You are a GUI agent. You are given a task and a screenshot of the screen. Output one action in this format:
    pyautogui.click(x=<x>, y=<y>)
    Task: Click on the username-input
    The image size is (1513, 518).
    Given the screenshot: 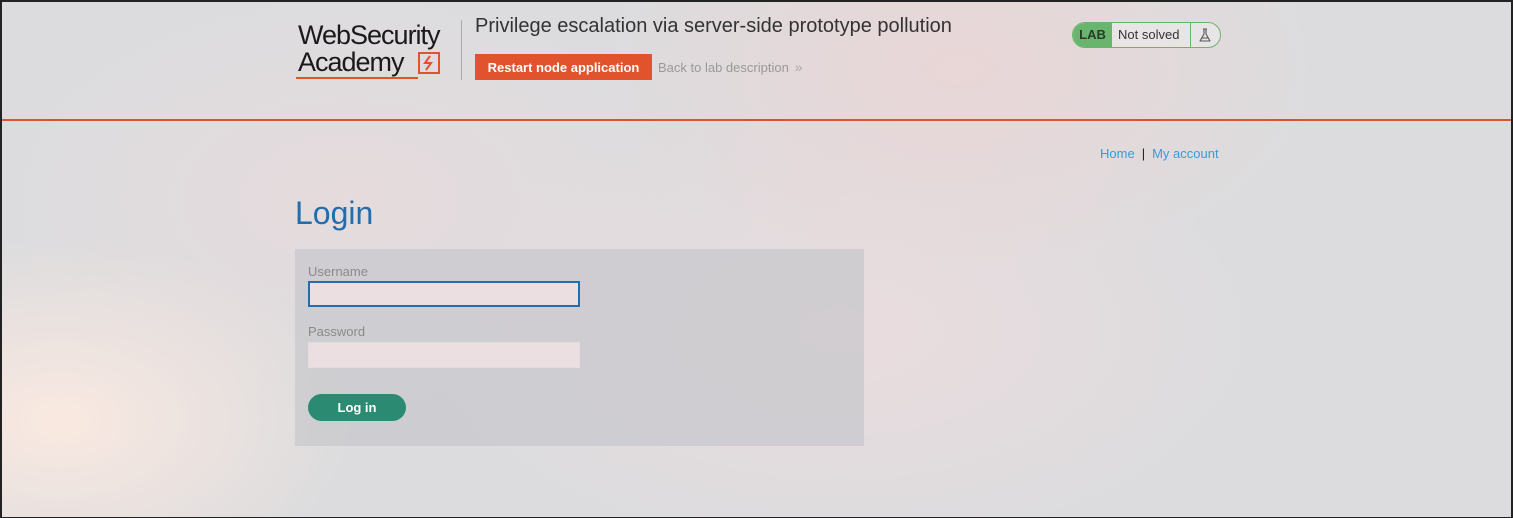 What is the action you would take?
    pyautogui.click(x=444, y=294)
    